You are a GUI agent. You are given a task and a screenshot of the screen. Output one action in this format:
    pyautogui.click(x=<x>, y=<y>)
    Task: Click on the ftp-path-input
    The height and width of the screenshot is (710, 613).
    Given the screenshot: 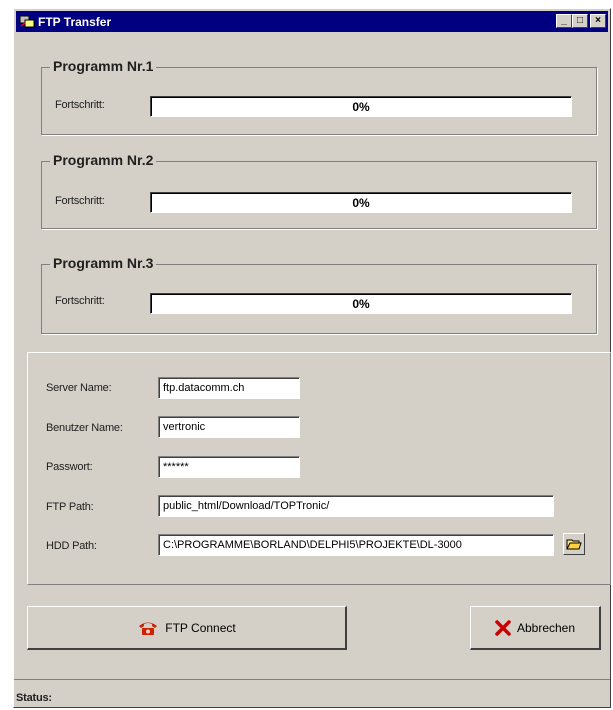 What is the action you would take?
    pyautogui.click(x=356, y=506)
    